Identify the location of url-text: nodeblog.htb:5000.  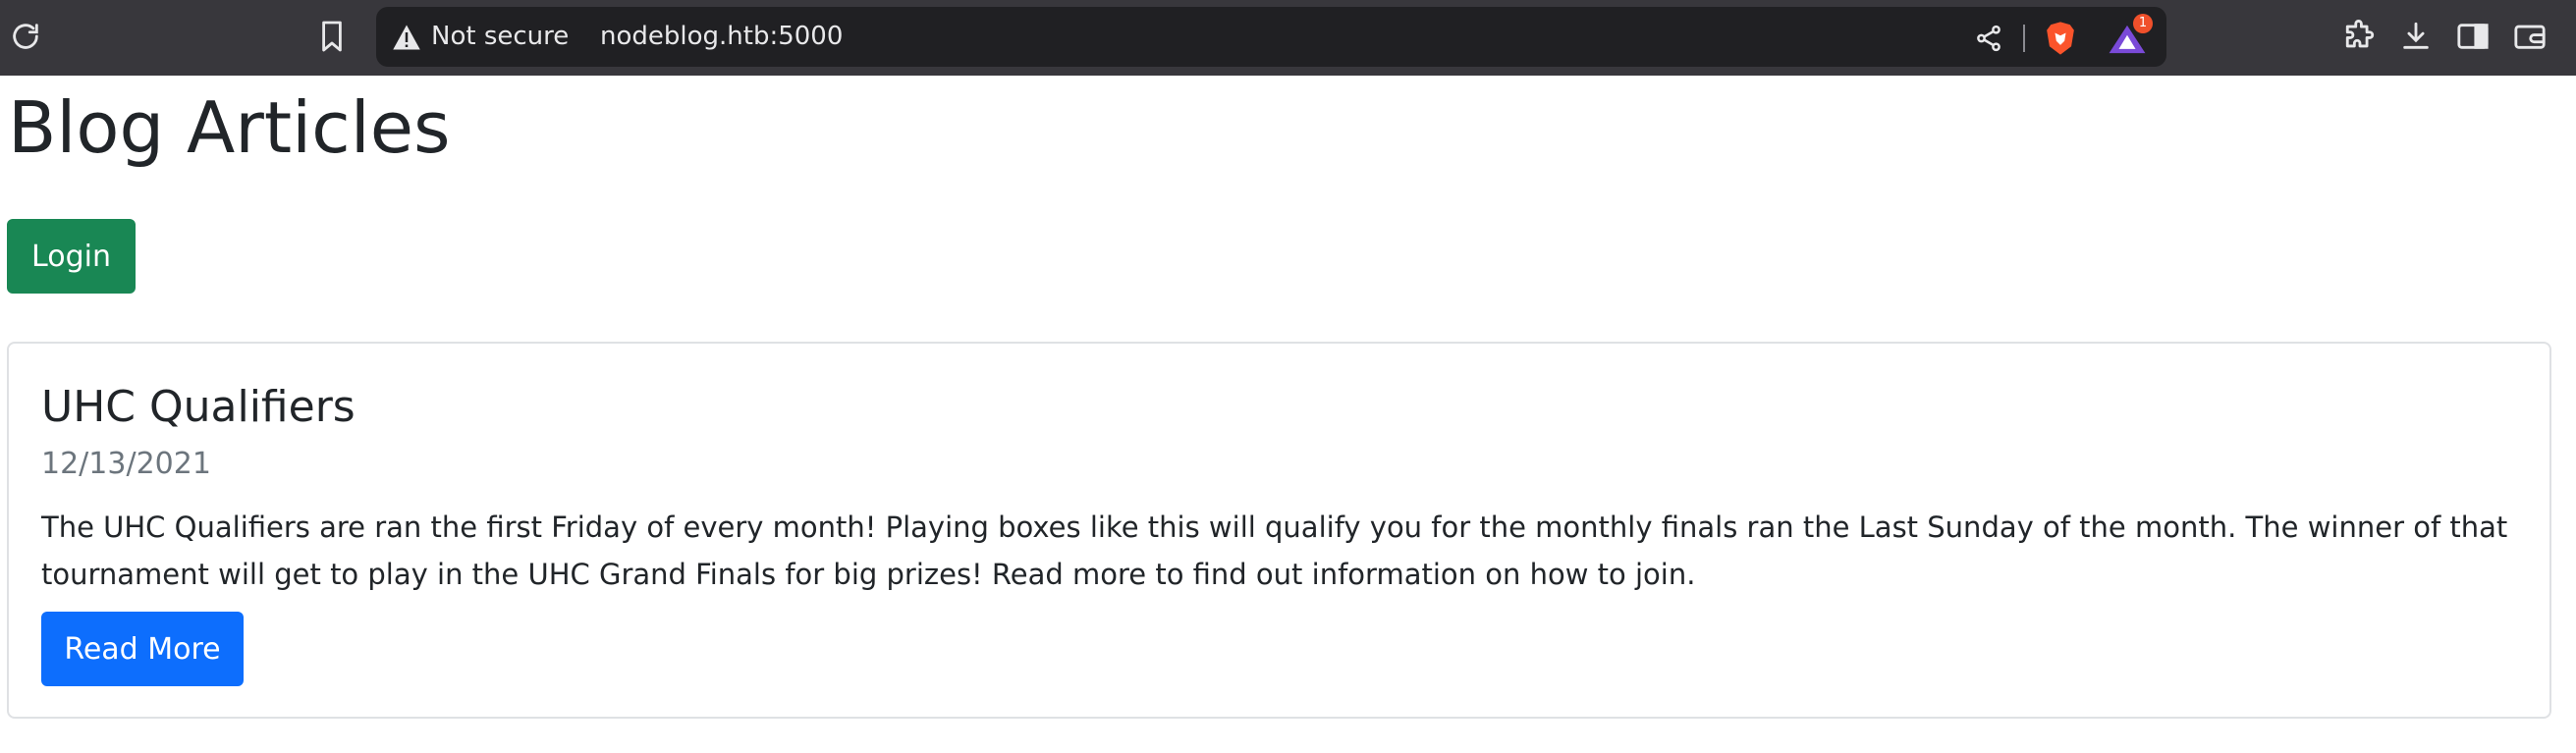
(721, 36).